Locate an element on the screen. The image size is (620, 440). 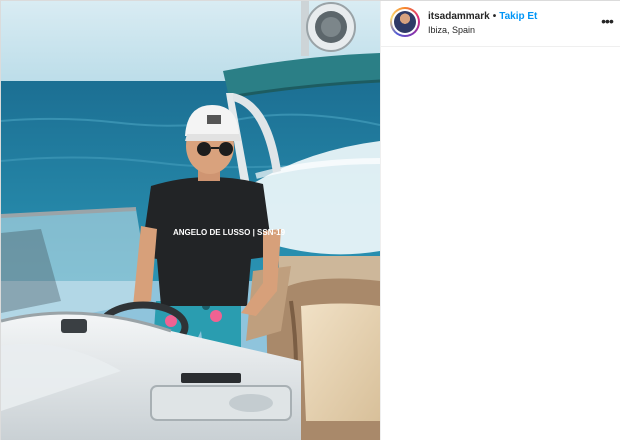
avatar-image is located at coordinates (405, 22).